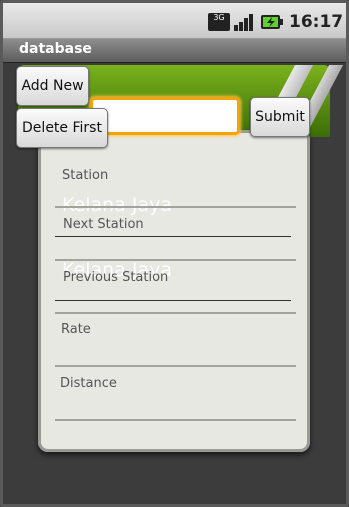 This screenshot has height=507, width=349. What do you see at coordinates (55, 49) in the screenshot?
I see `app-title: database` at bounding box center [55, 49].